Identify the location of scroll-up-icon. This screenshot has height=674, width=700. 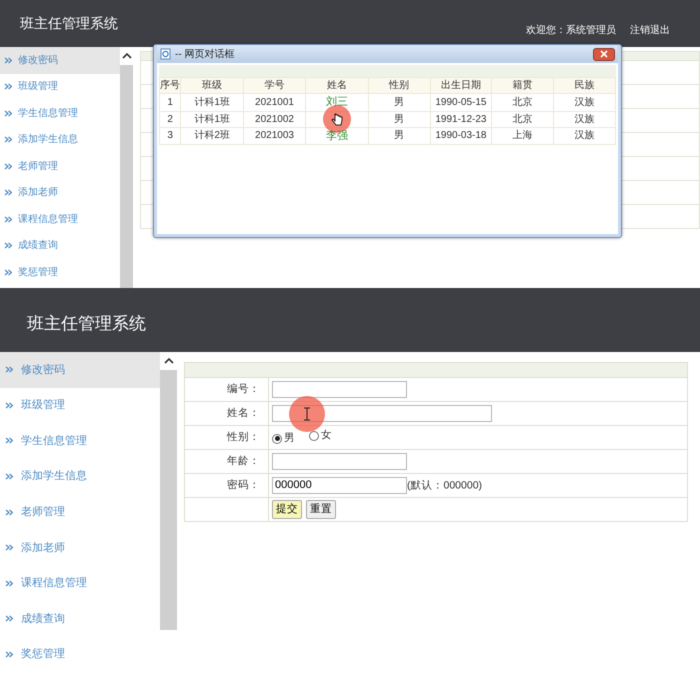
(127, 56).